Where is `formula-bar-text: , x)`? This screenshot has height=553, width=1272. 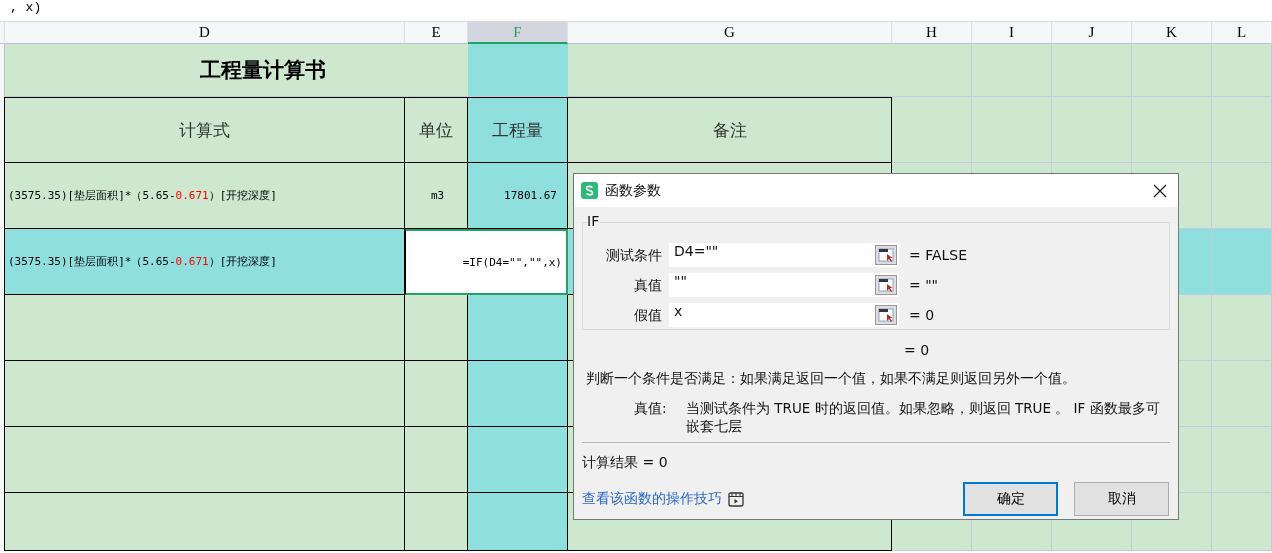 formula-bar-text: , x) is located at coordinates (26, 7).